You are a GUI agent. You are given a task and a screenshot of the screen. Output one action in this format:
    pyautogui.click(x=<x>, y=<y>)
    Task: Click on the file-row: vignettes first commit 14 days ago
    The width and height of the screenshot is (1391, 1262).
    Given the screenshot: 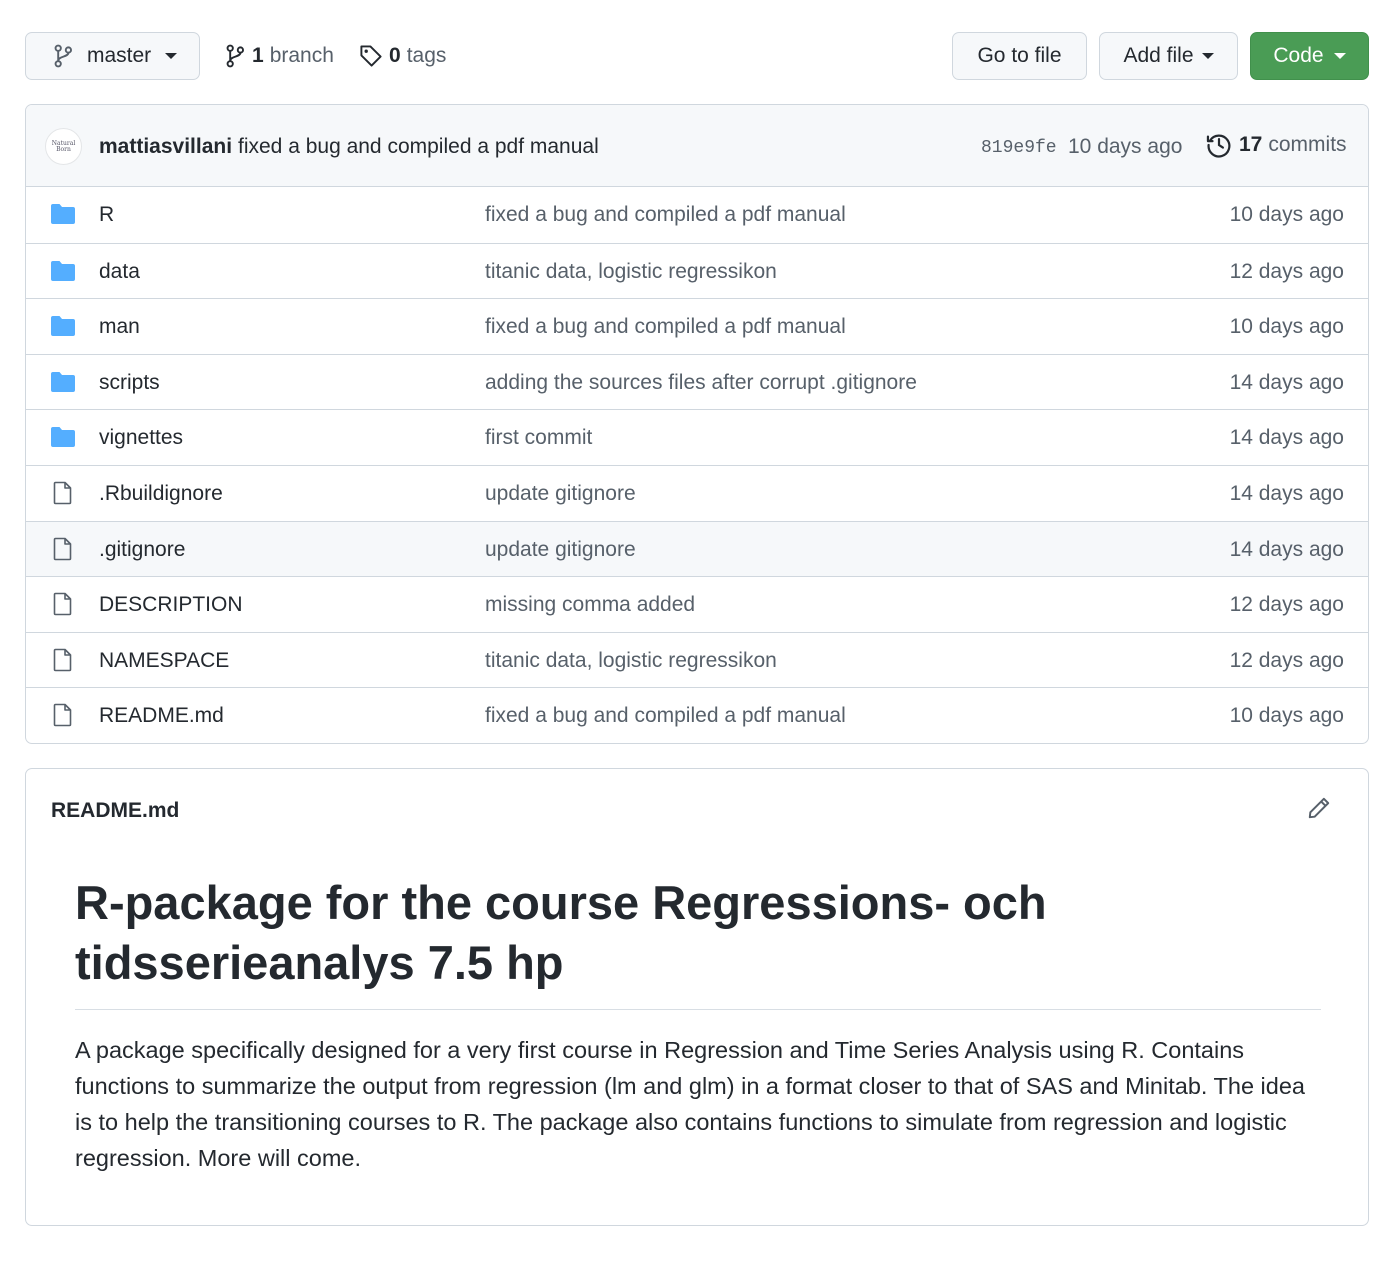 What is the action you would take?
    pyautogui.click(x=697, y=437)
    